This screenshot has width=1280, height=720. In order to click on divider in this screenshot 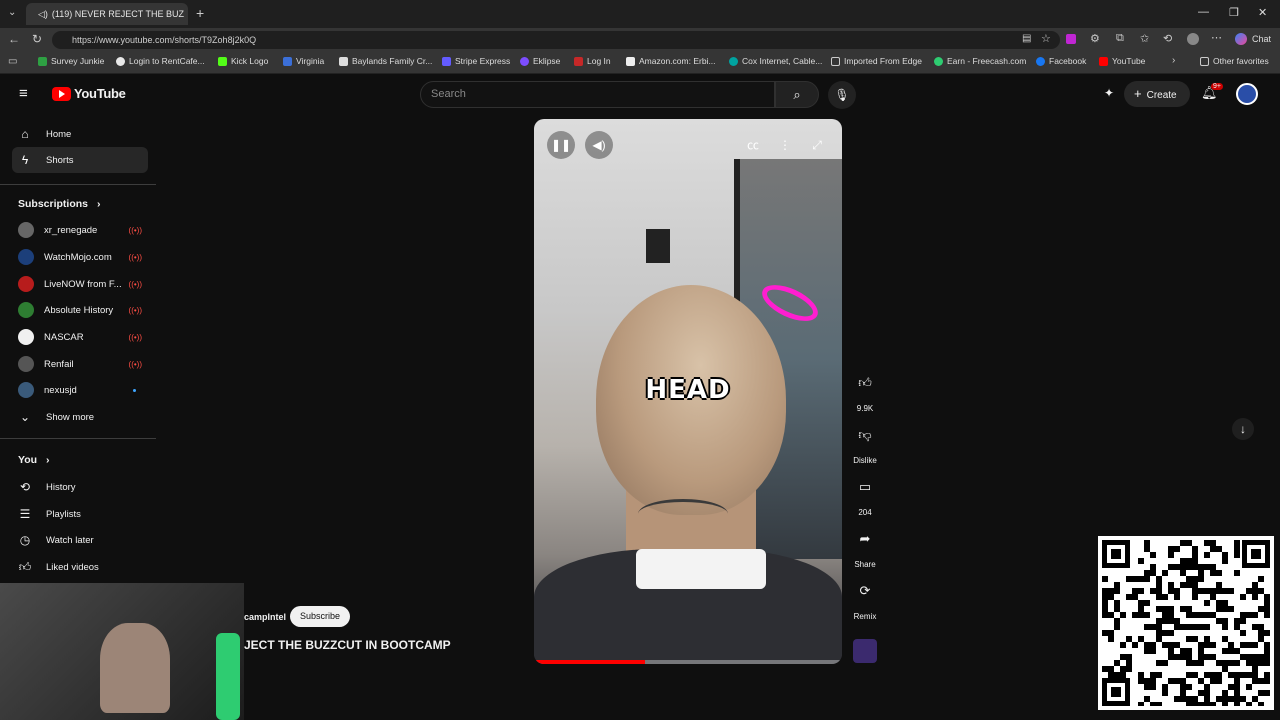, I will do `click(78, 438)`.